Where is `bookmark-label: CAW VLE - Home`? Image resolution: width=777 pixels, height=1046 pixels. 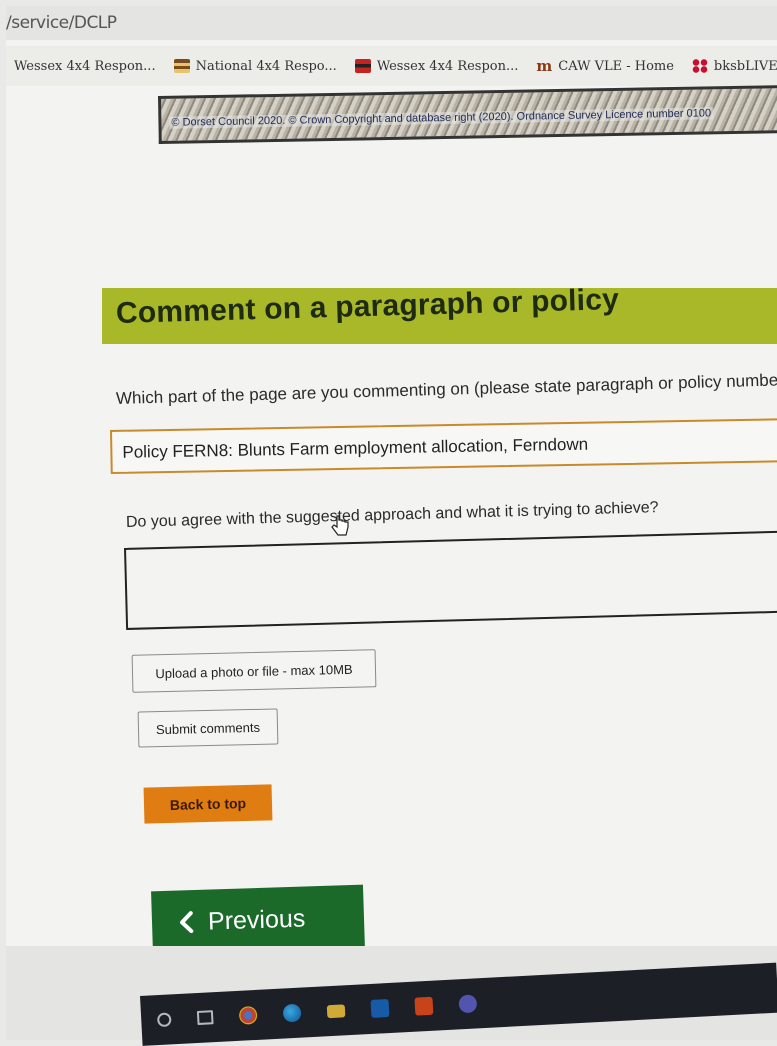 bookmark-label: CAW VLE - Home is located at coordinates (616, 66).